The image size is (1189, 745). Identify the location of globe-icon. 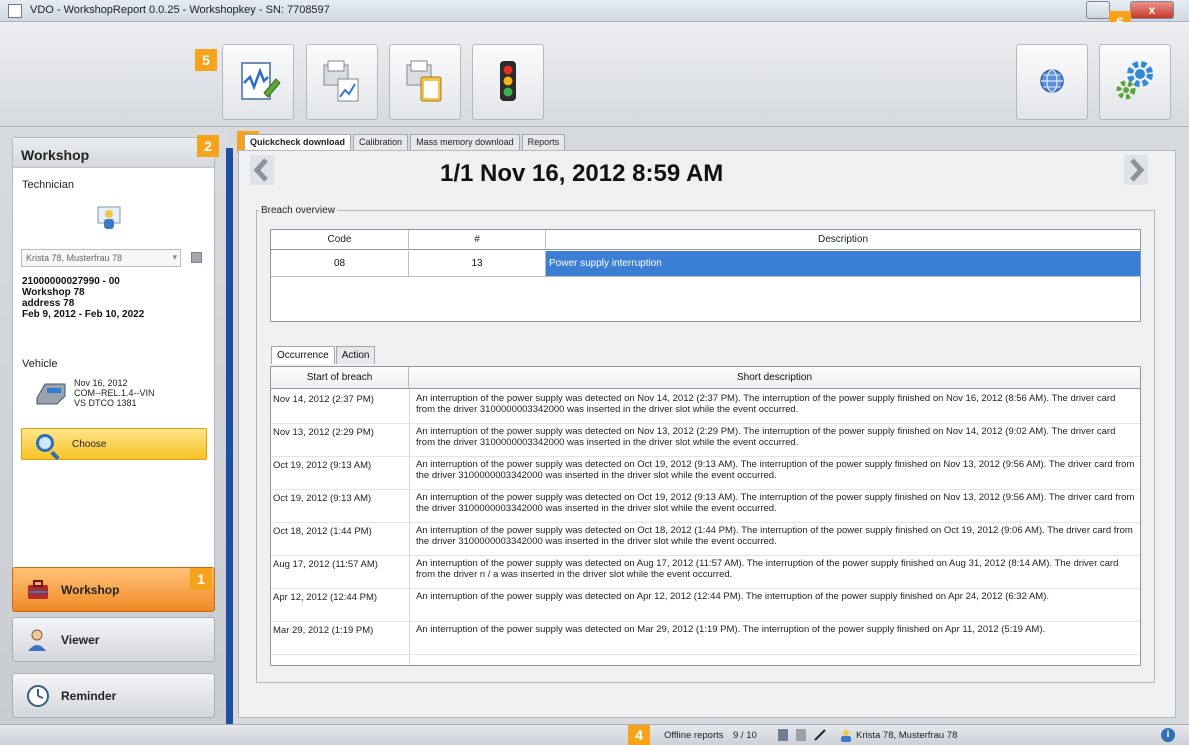
(1052, 82).